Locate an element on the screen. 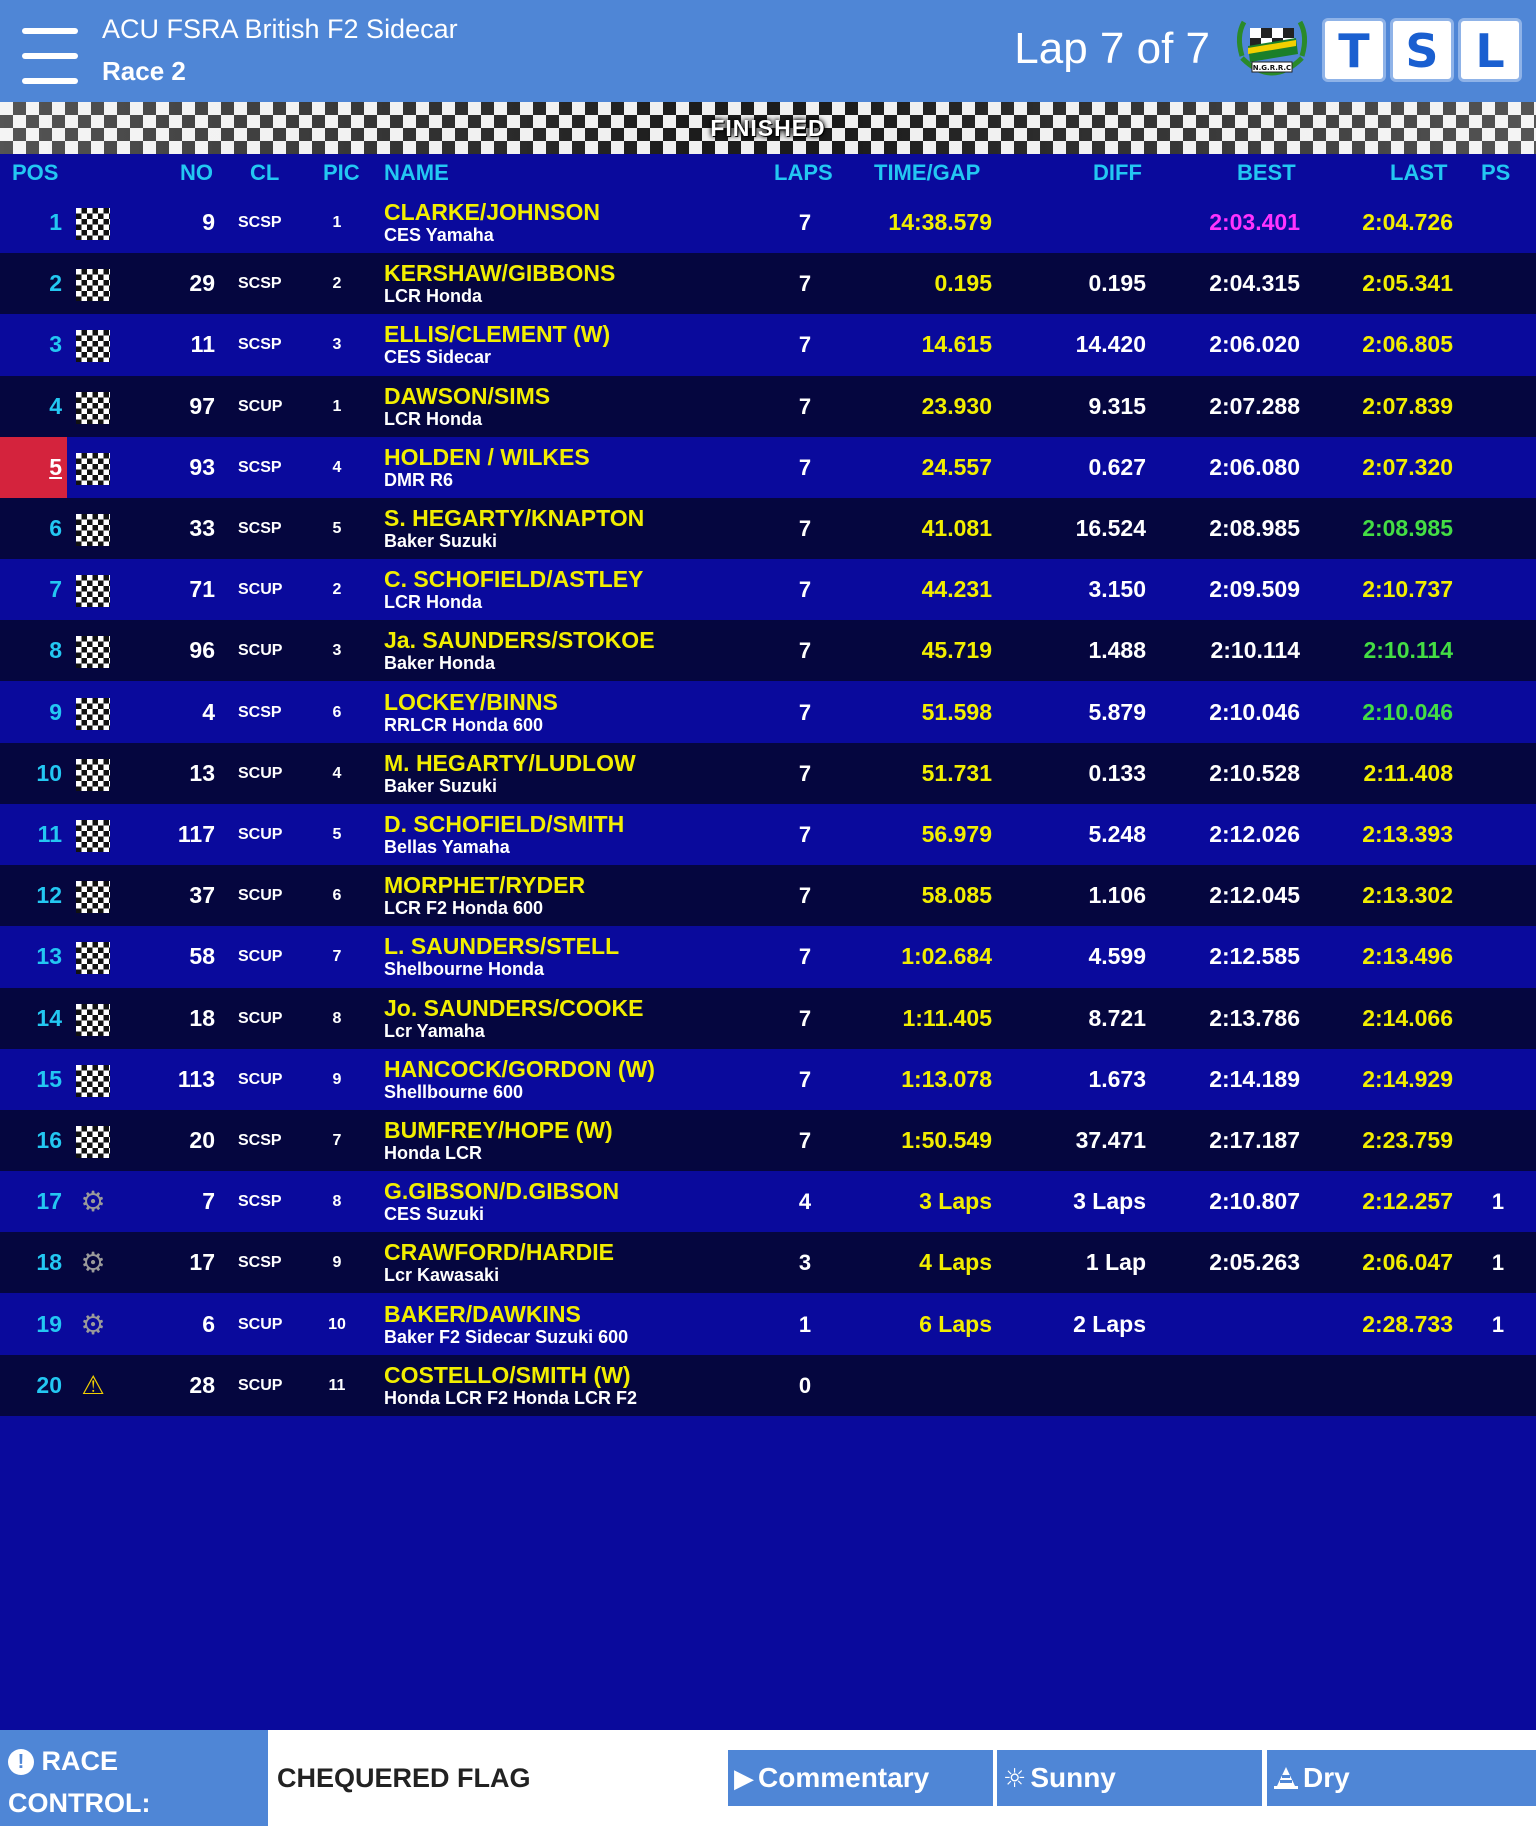 This screenshot has width=1536, height=1826. standings-button: S is located at coordinates (1422, 50).